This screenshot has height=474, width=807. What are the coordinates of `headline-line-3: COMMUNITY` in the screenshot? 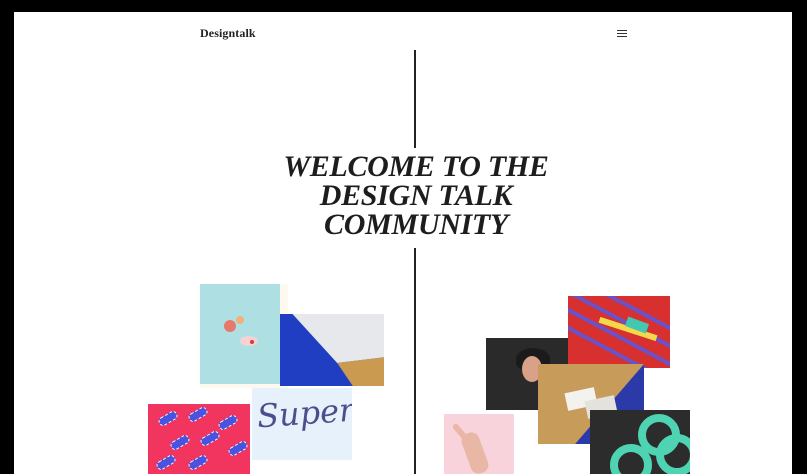 It's located at (416, 224).